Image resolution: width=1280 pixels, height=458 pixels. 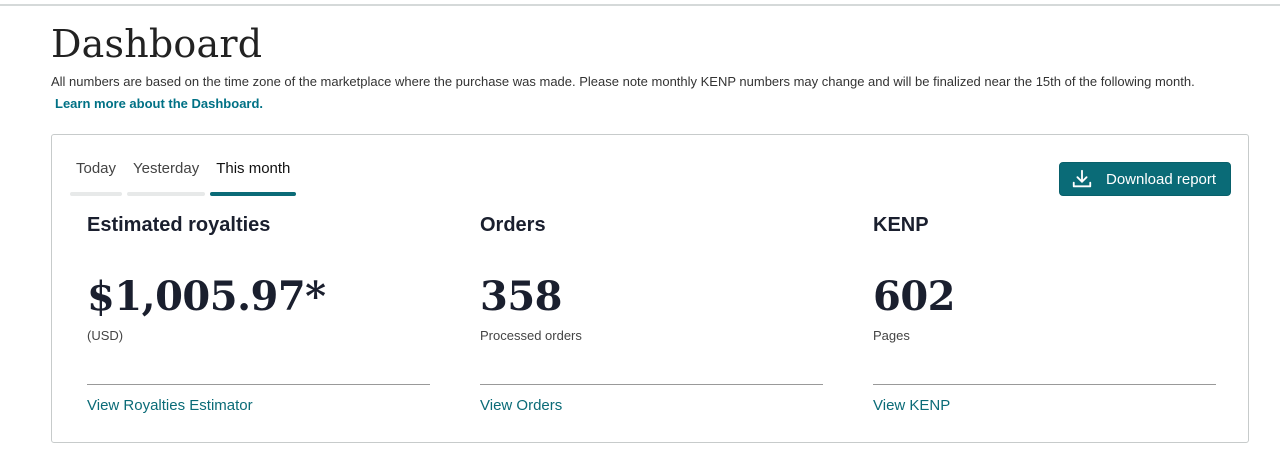 What do you see at coordinates (157, 44) in the screenshot?
I see `page-title: Dashboard` at bounding box center [157, 44].